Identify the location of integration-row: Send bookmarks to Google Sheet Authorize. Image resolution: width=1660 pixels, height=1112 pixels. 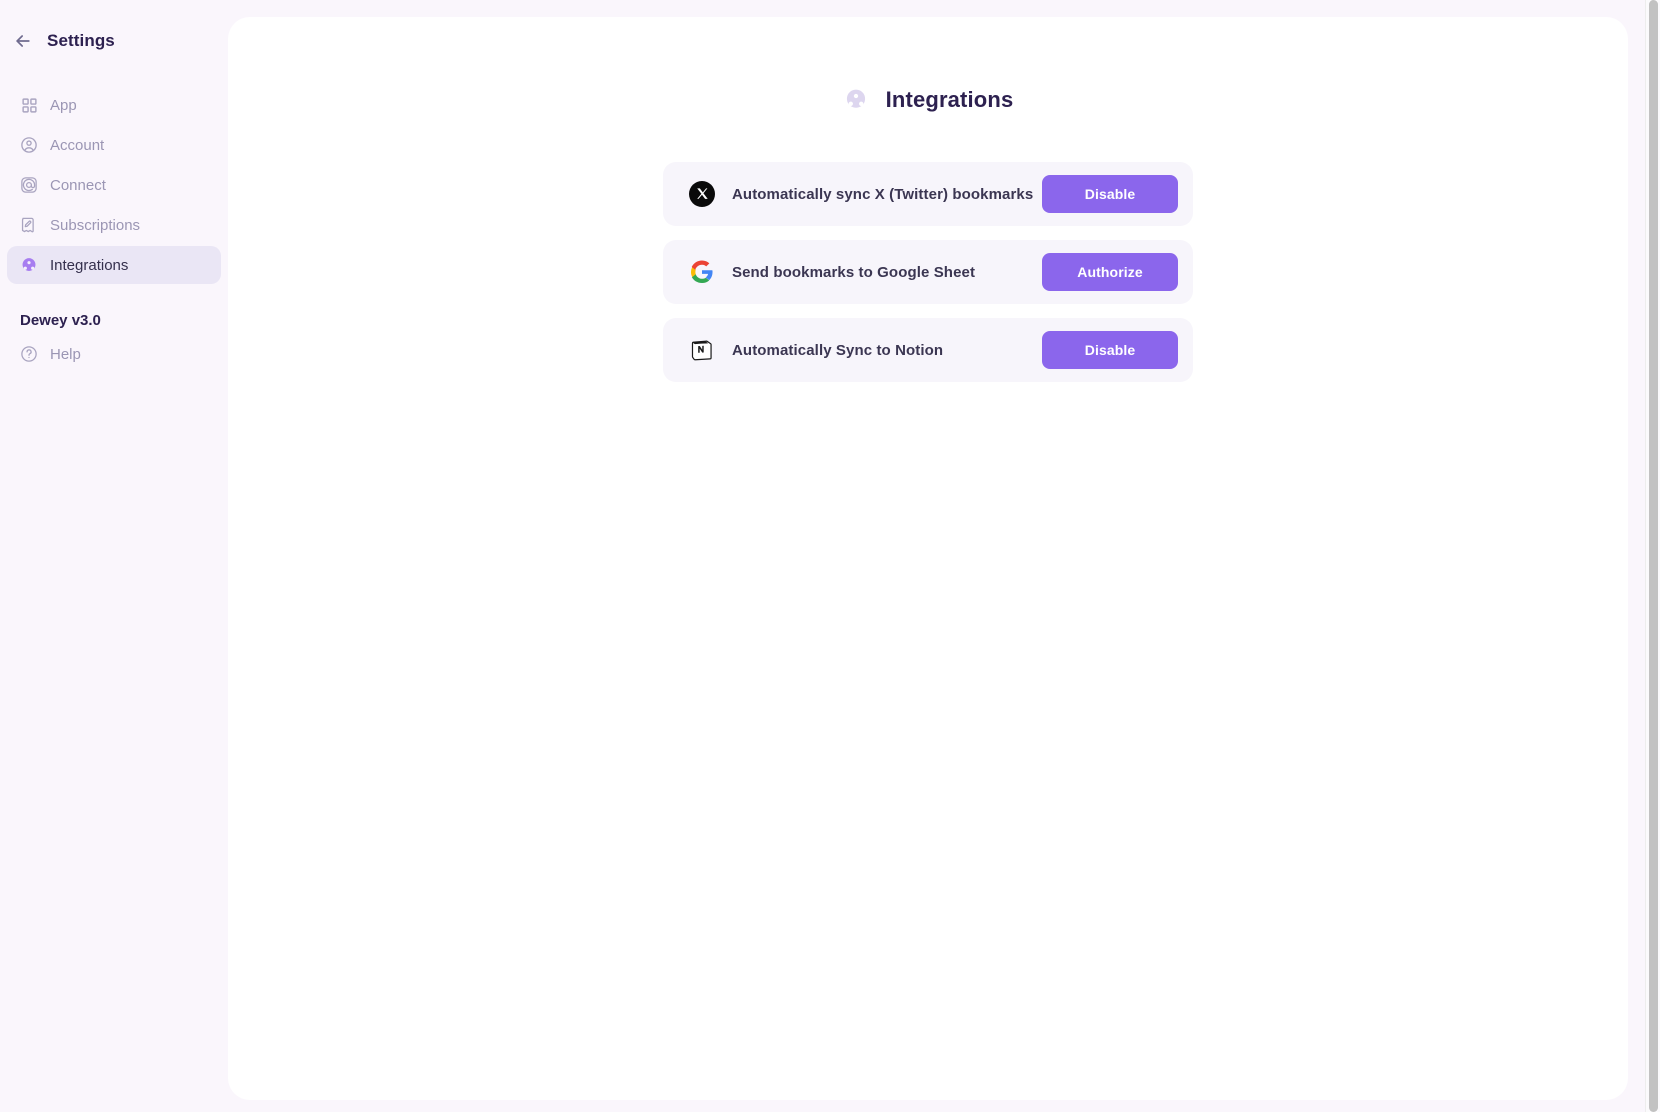
(928, 272).